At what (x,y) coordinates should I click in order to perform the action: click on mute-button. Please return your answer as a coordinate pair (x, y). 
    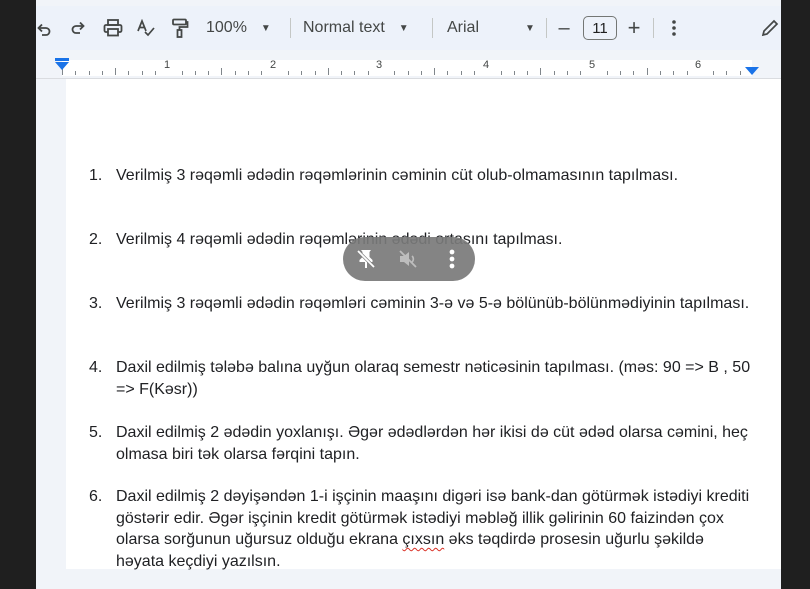
    Looking at the image, I should click on (408, 259).